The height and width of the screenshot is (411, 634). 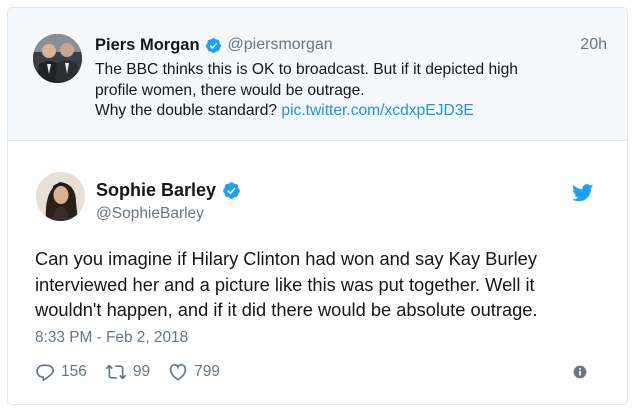 What do you see at coordinates (150, 214) in the screenshot?
I see `main-author-handle: @SophieBarley` at bounding box center [150, 214].